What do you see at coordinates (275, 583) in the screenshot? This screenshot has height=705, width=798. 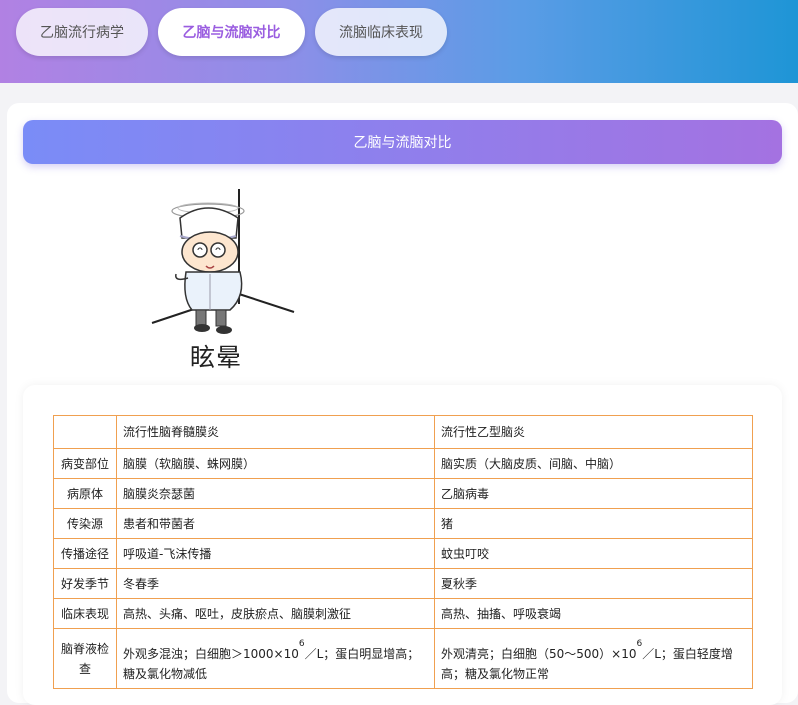 I see `table-cell: 冬春季` at bounding box center [275, 583].